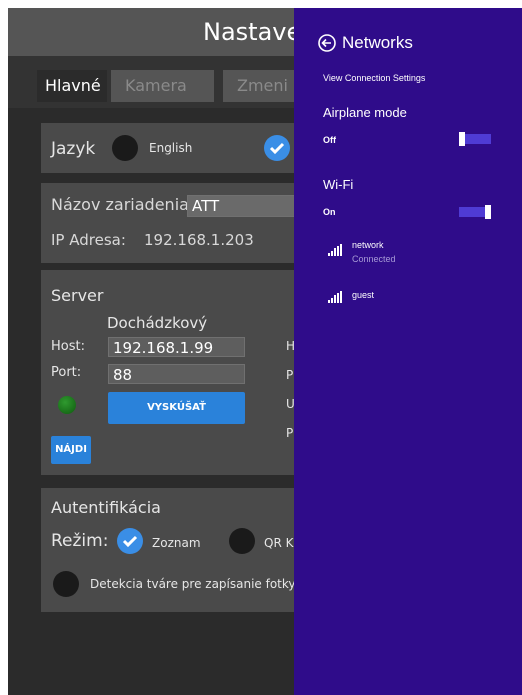 This screenshot has width=522, height=695. What do you see at coordinates (244, 206) in the screenshot?
I see `device-name-input: ATT` at bounding box center [244, 206].